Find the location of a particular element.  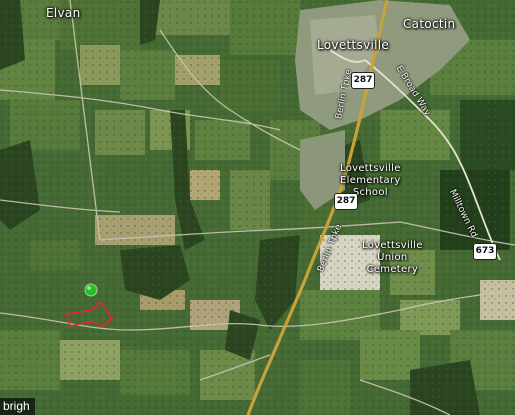

place-label-lovettsville: Lovettsville is located at coordinates (353, 45).